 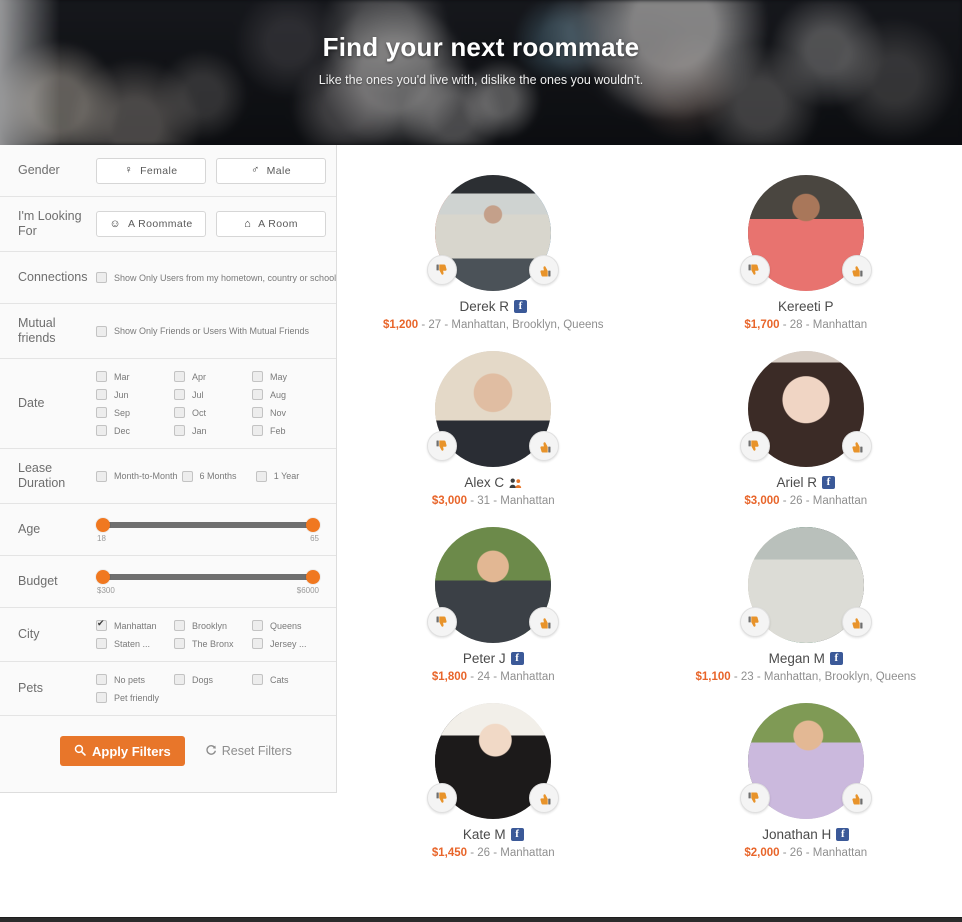 What do you see at coordinates (806, 253) in the screenshot?
I see `profile-card: Kereeti P $1,700 - 28 - Manhattan` at bounding box center [806, 253].